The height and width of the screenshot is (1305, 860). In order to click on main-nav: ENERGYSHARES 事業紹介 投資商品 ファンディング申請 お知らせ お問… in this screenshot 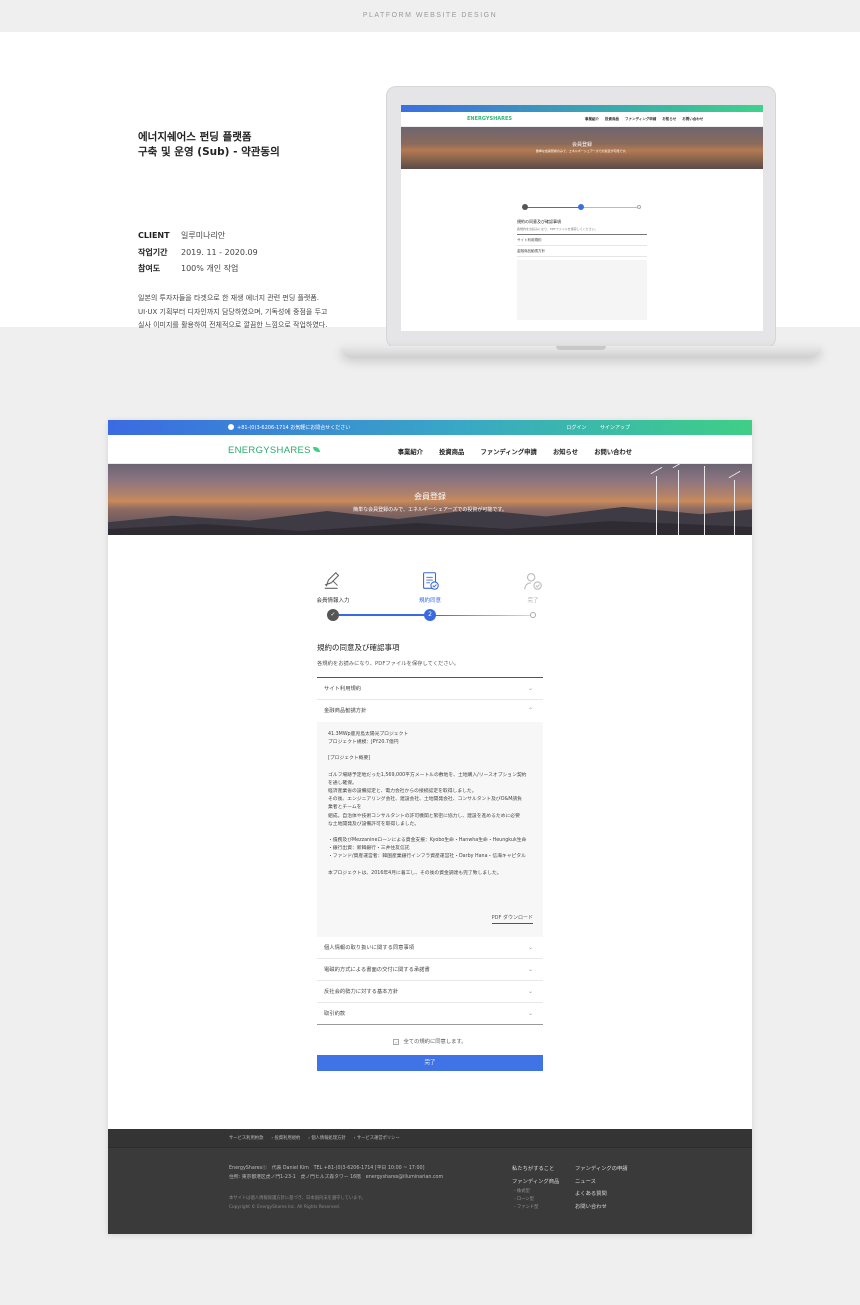, I will do `click(430, 449)`.